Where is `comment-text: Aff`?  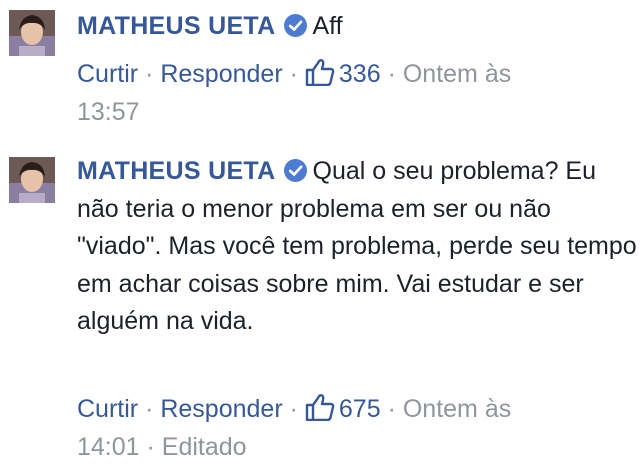
comment-text: Aff is located at coordinates (327, 26).